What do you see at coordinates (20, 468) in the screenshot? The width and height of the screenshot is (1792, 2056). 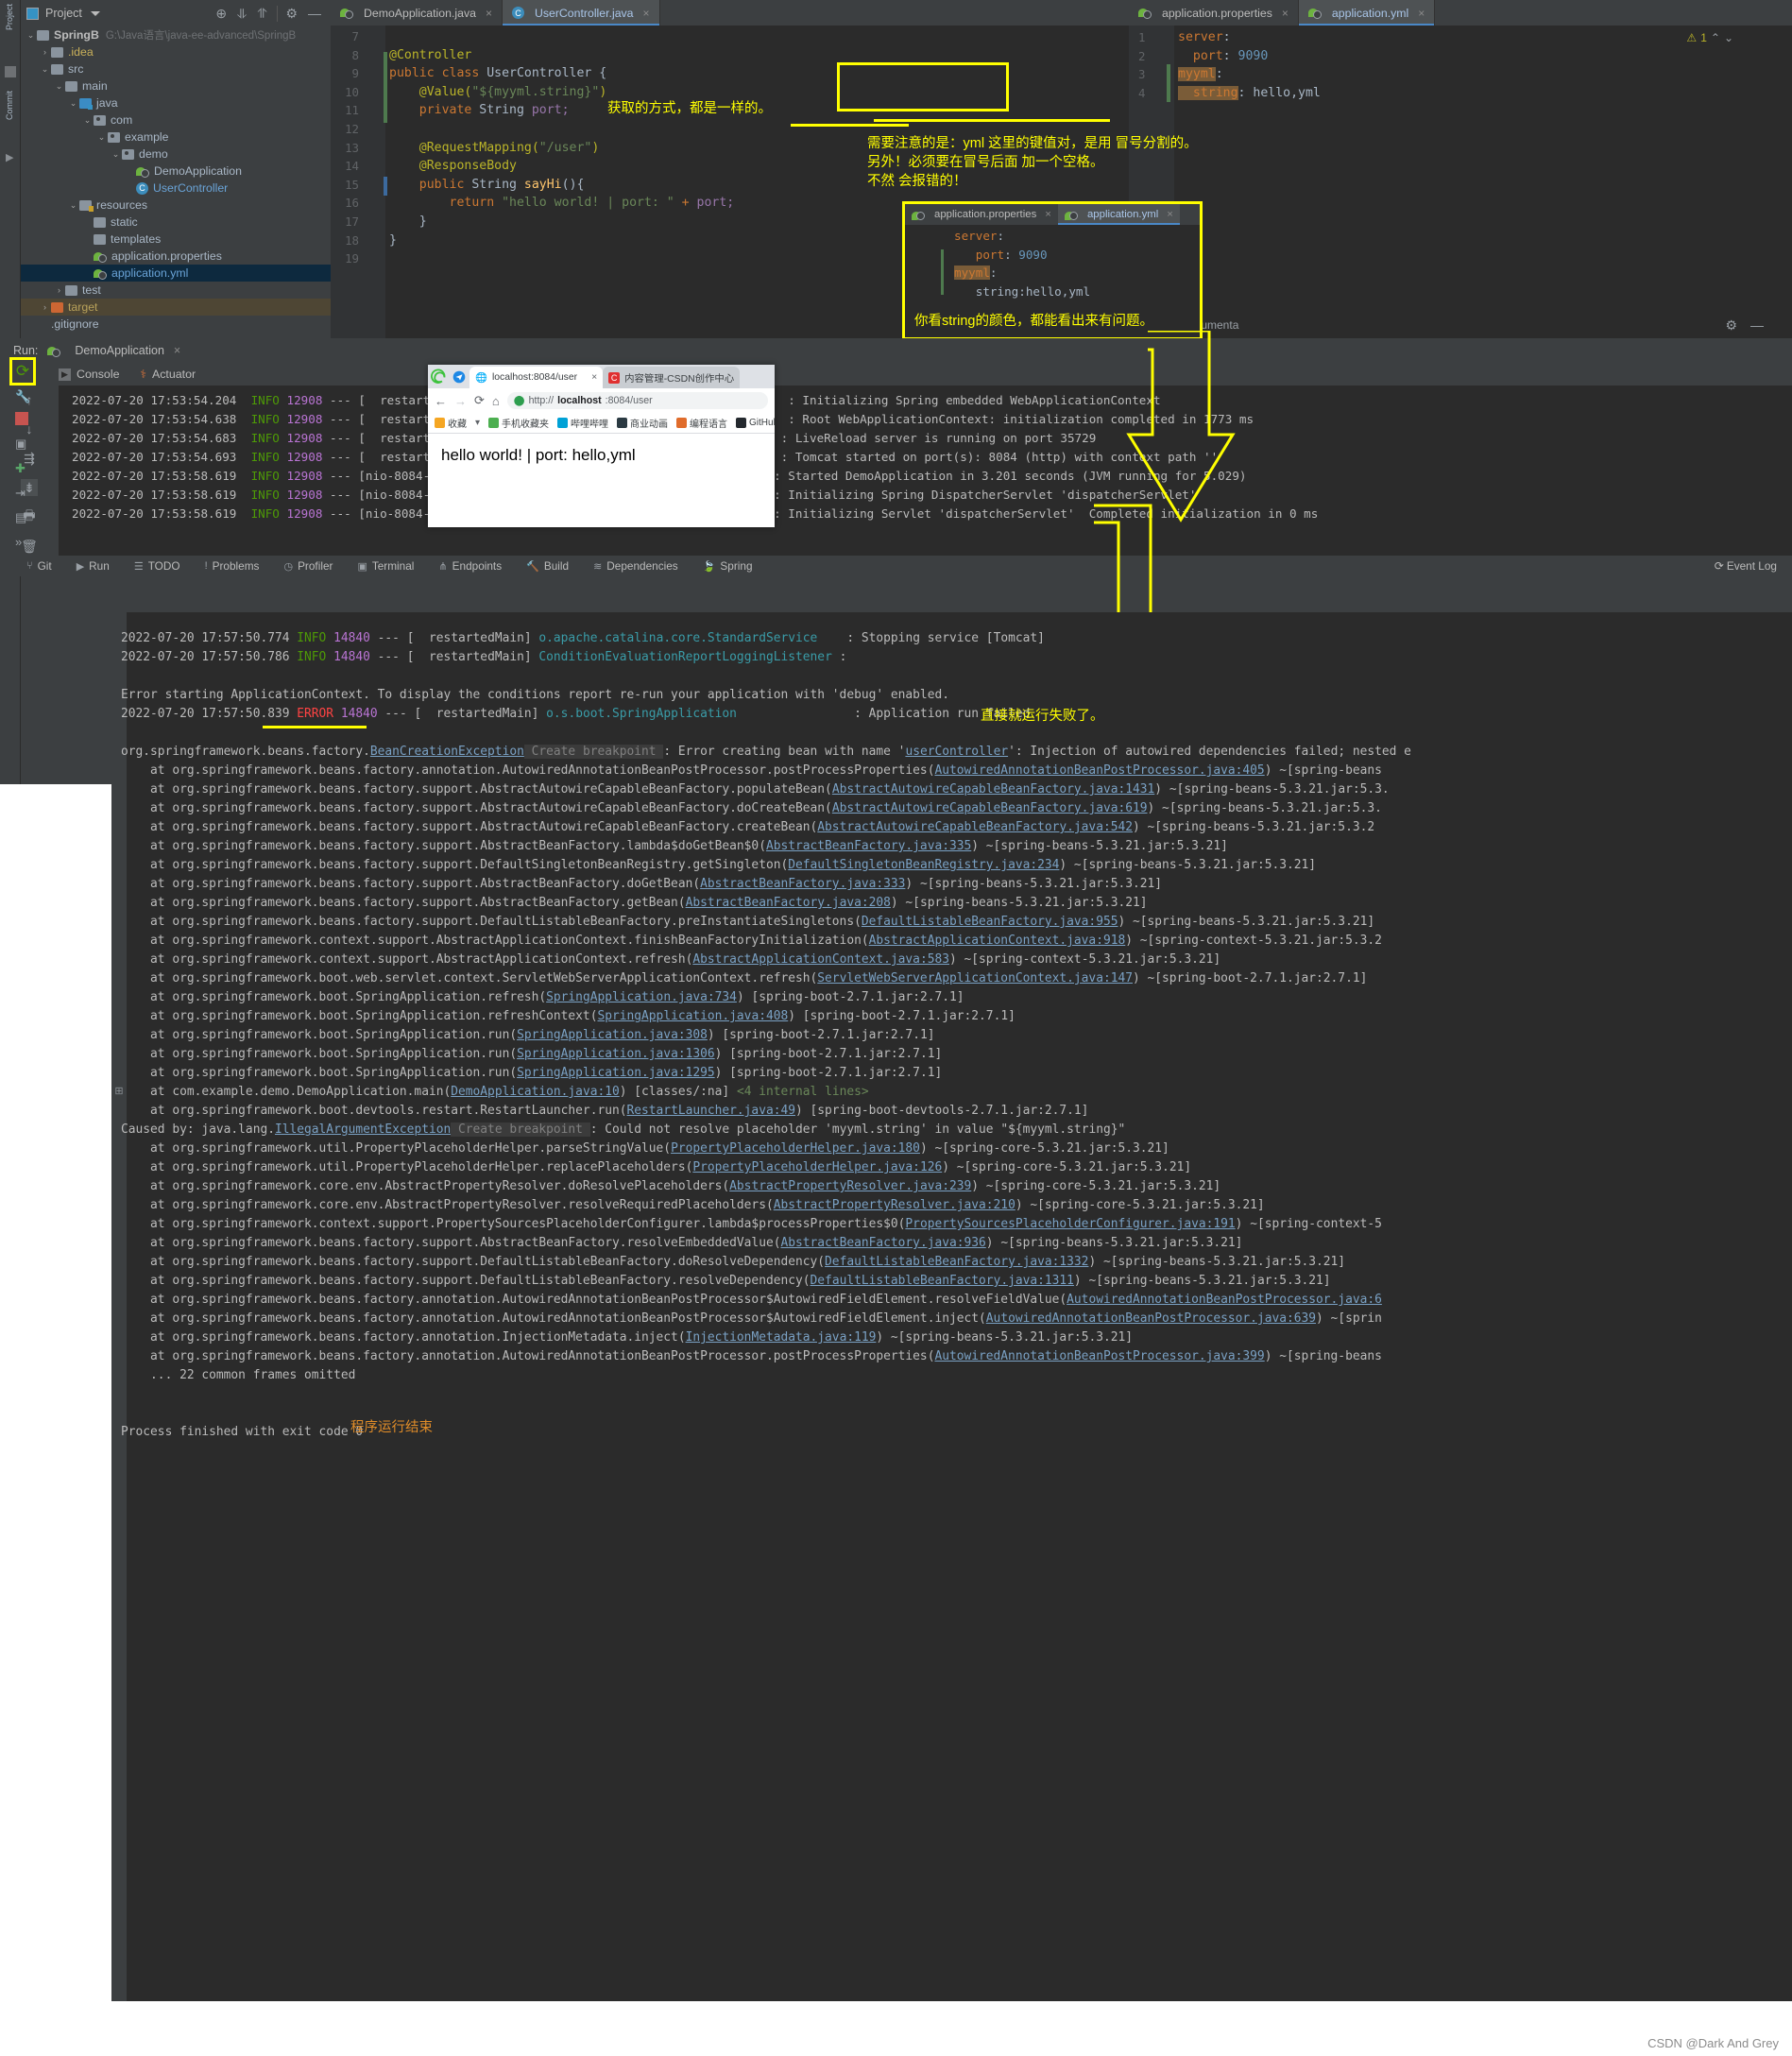 I see `bug-icon: ✚` at bounding box center [20, 468].